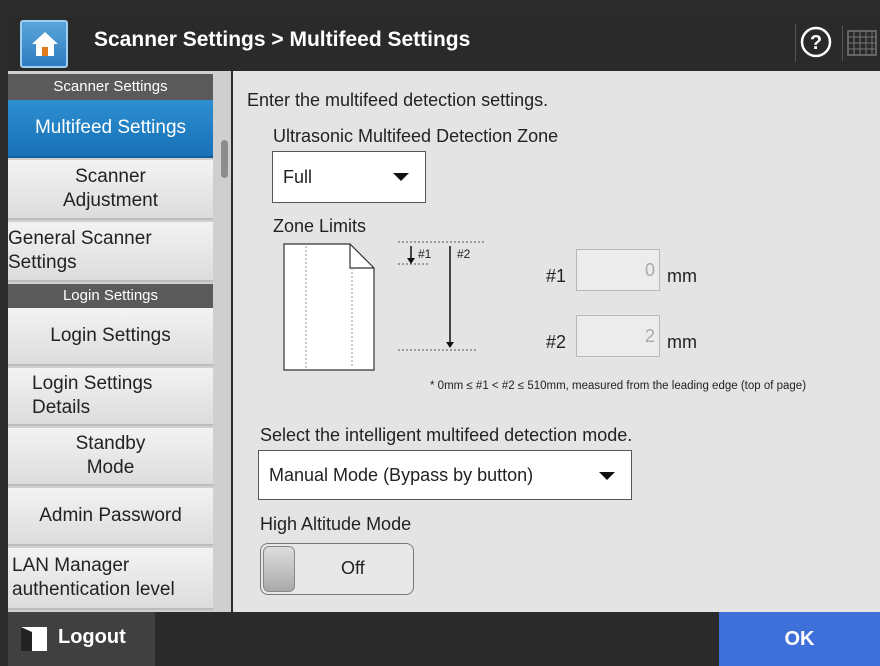 This screenshot has width=880, height=666. I want to click on diagram-marker-2: #2, so click(464, 254).